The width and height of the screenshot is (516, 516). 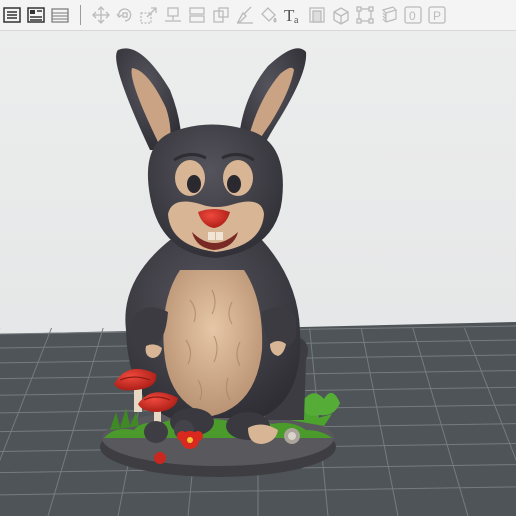 I want to click on cut-icon, so click(x=197, y=15).